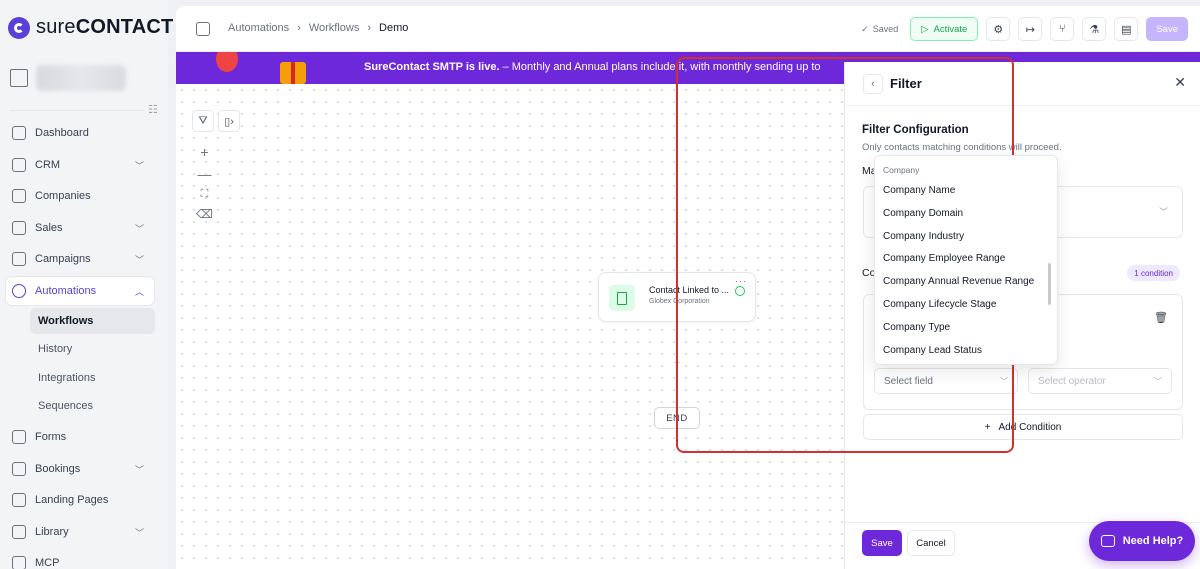 The width and height of the screenshot is (1200, 569). I want to click on sidebar-item-dashboard: Dashboard, so click(80, 133).